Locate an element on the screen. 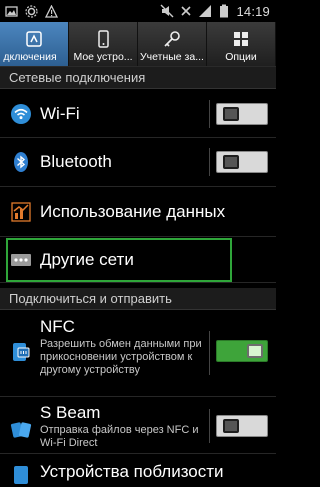  connections-icon is located at coordinates (34, 39).